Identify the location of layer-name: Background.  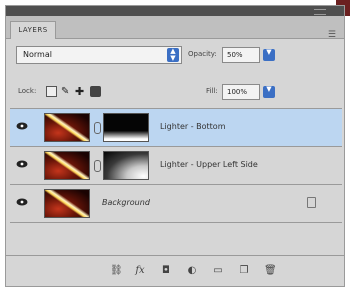
(126, 202).